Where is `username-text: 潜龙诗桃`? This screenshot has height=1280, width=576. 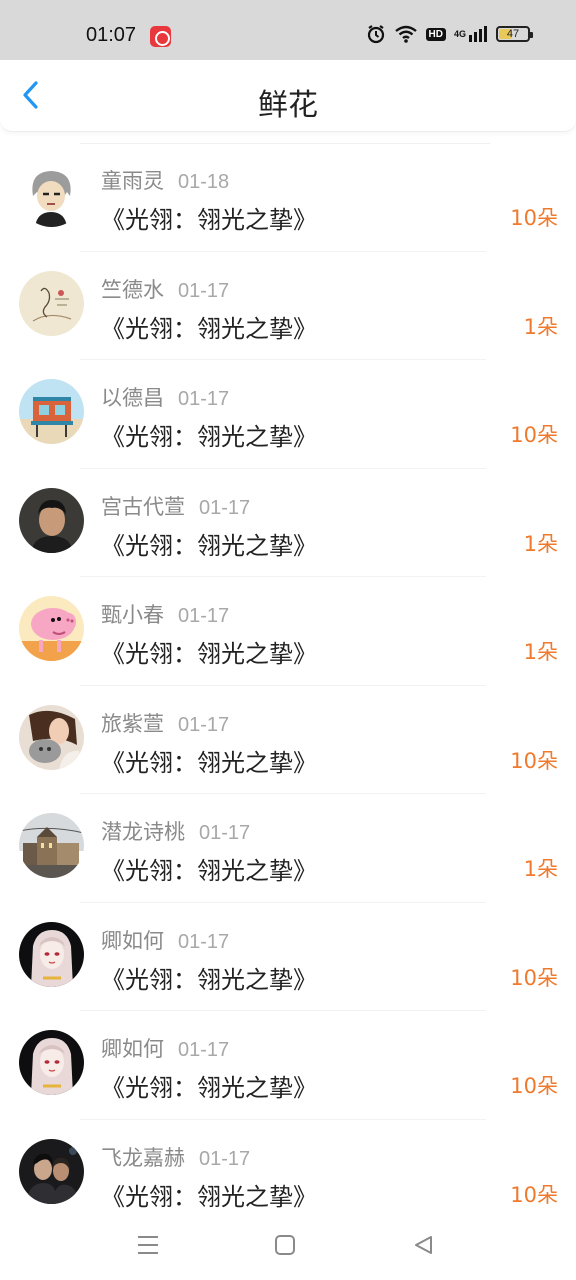 username-text: 潜龙诗桃 is located at coordinates (143, 832).